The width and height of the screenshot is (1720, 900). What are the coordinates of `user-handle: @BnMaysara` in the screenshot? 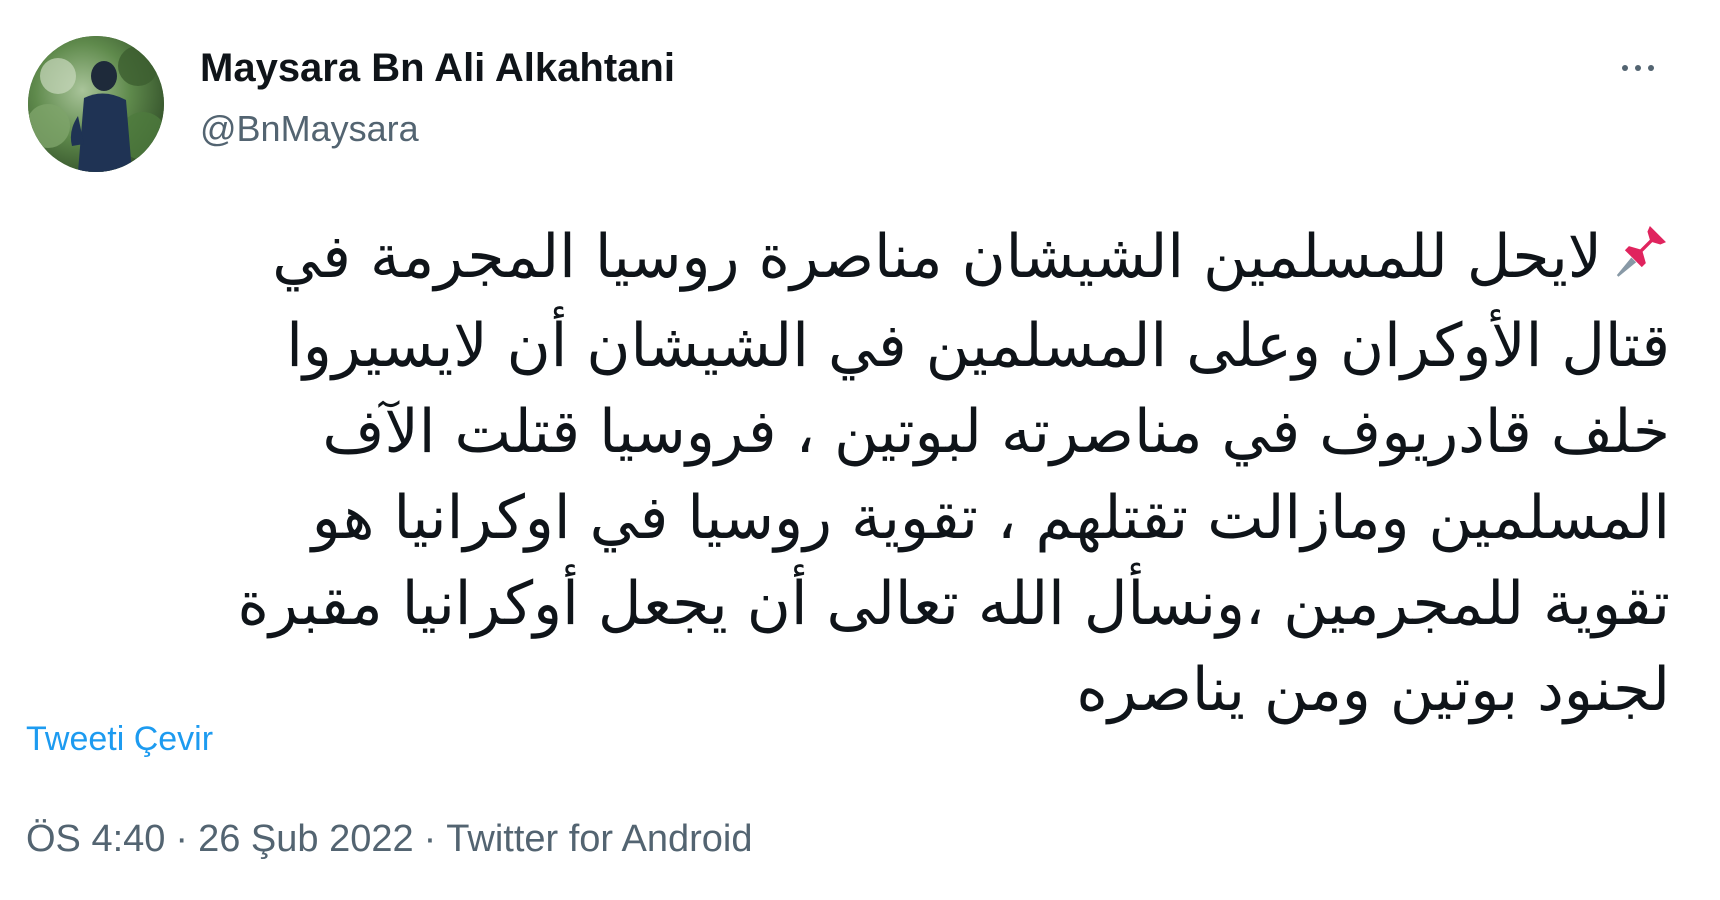 It's located at (309, 129).